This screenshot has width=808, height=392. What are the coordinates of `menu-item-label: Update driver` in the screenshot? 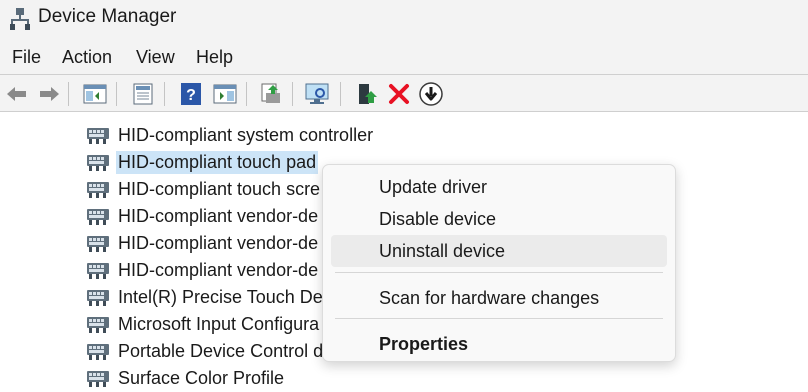 It's located at (433, 186).